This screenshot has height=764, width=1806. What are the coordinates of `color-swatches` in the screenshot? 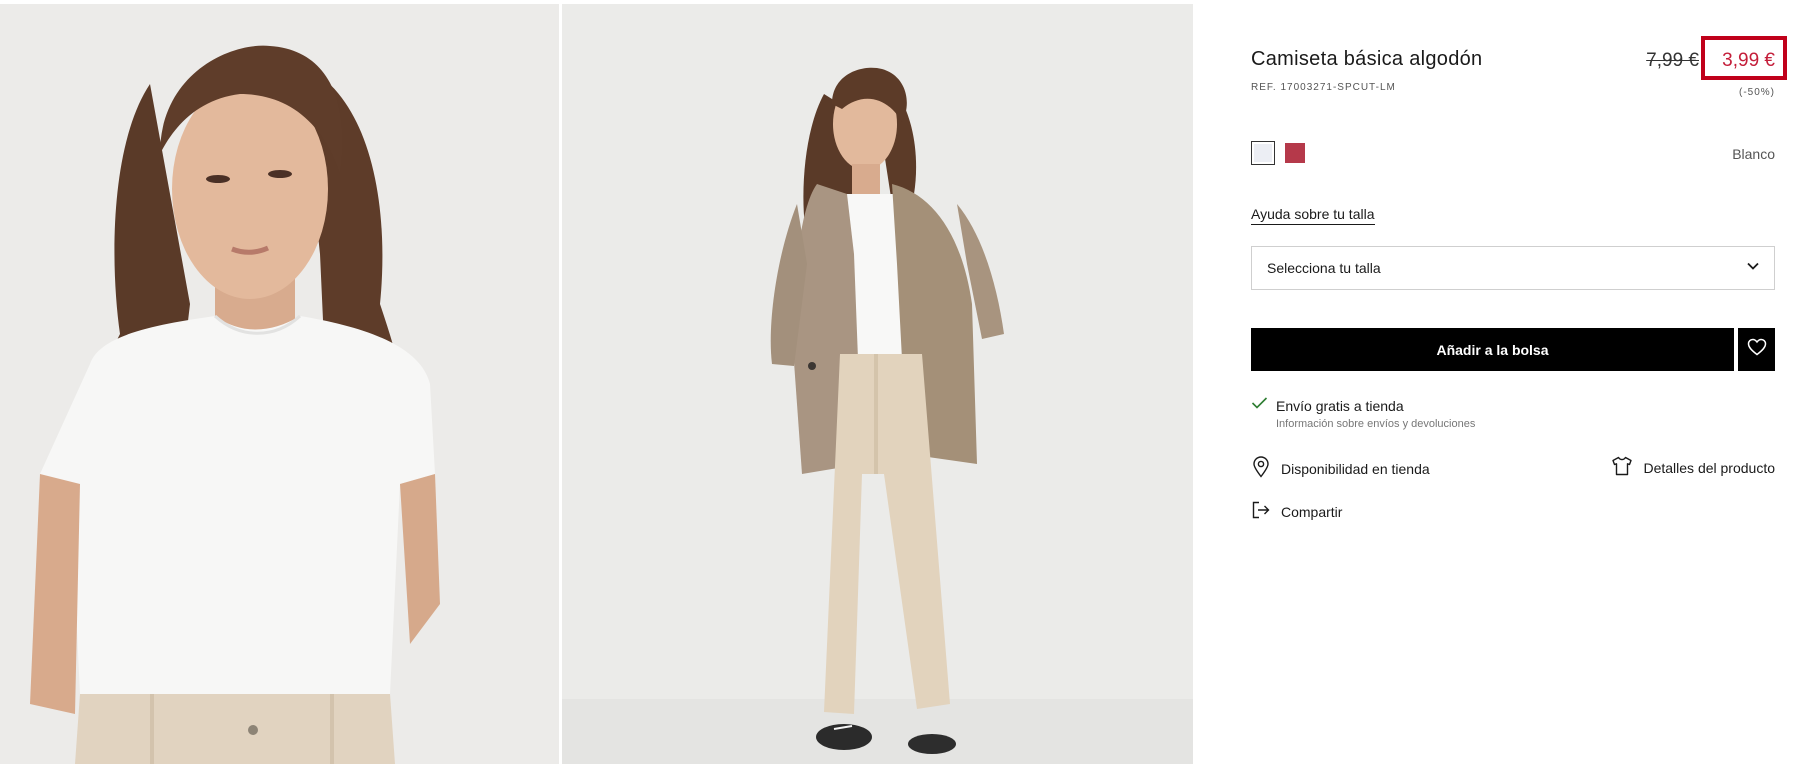 It's located at (1278, 153).